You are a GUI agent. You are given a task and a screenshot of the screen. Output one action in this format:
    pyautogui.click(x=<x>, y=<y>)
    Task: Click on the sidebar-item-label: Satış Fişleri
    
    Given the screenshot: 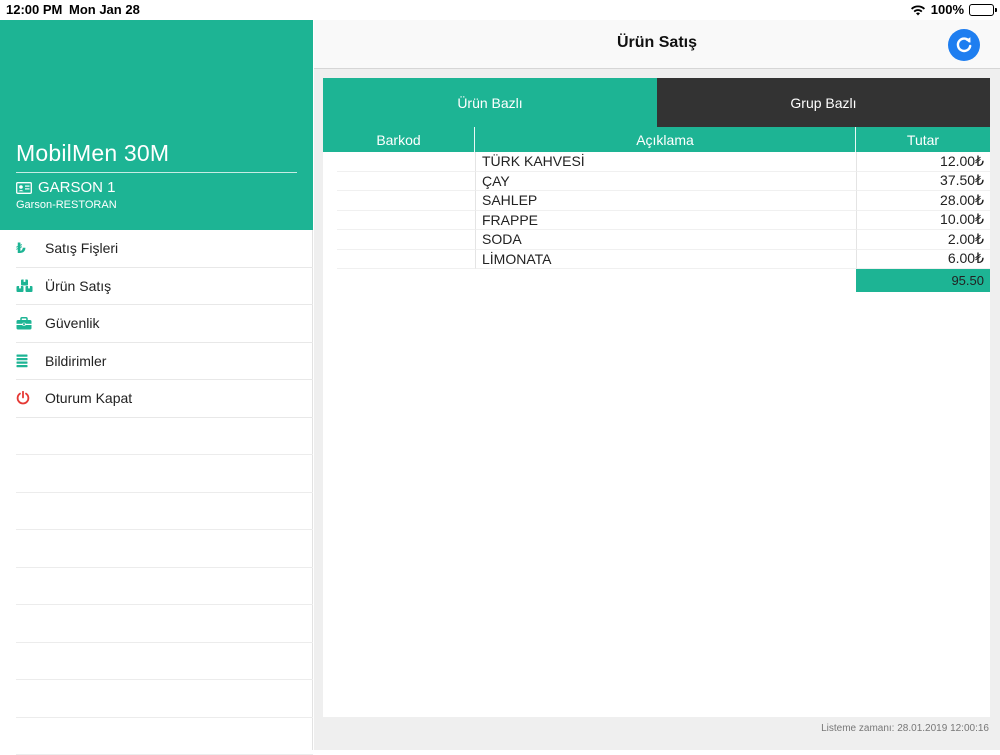 What is the action you would take?
    pyautogui.click(x=81, y=248)
    